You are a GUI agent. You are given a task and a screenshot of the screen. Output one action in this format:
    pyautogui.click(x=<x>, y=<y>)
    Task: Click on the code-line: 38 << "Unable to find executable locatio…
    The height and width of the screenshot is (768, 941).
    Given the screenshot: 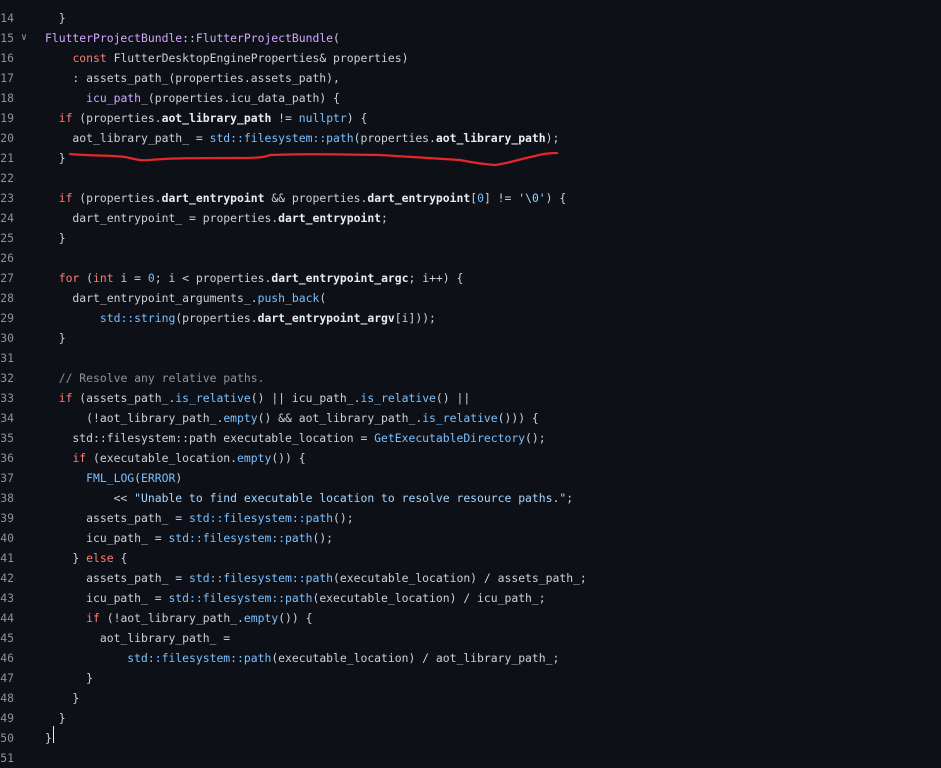 What is the action you would take?
    pyautogui.click(x=470, y=498)
    